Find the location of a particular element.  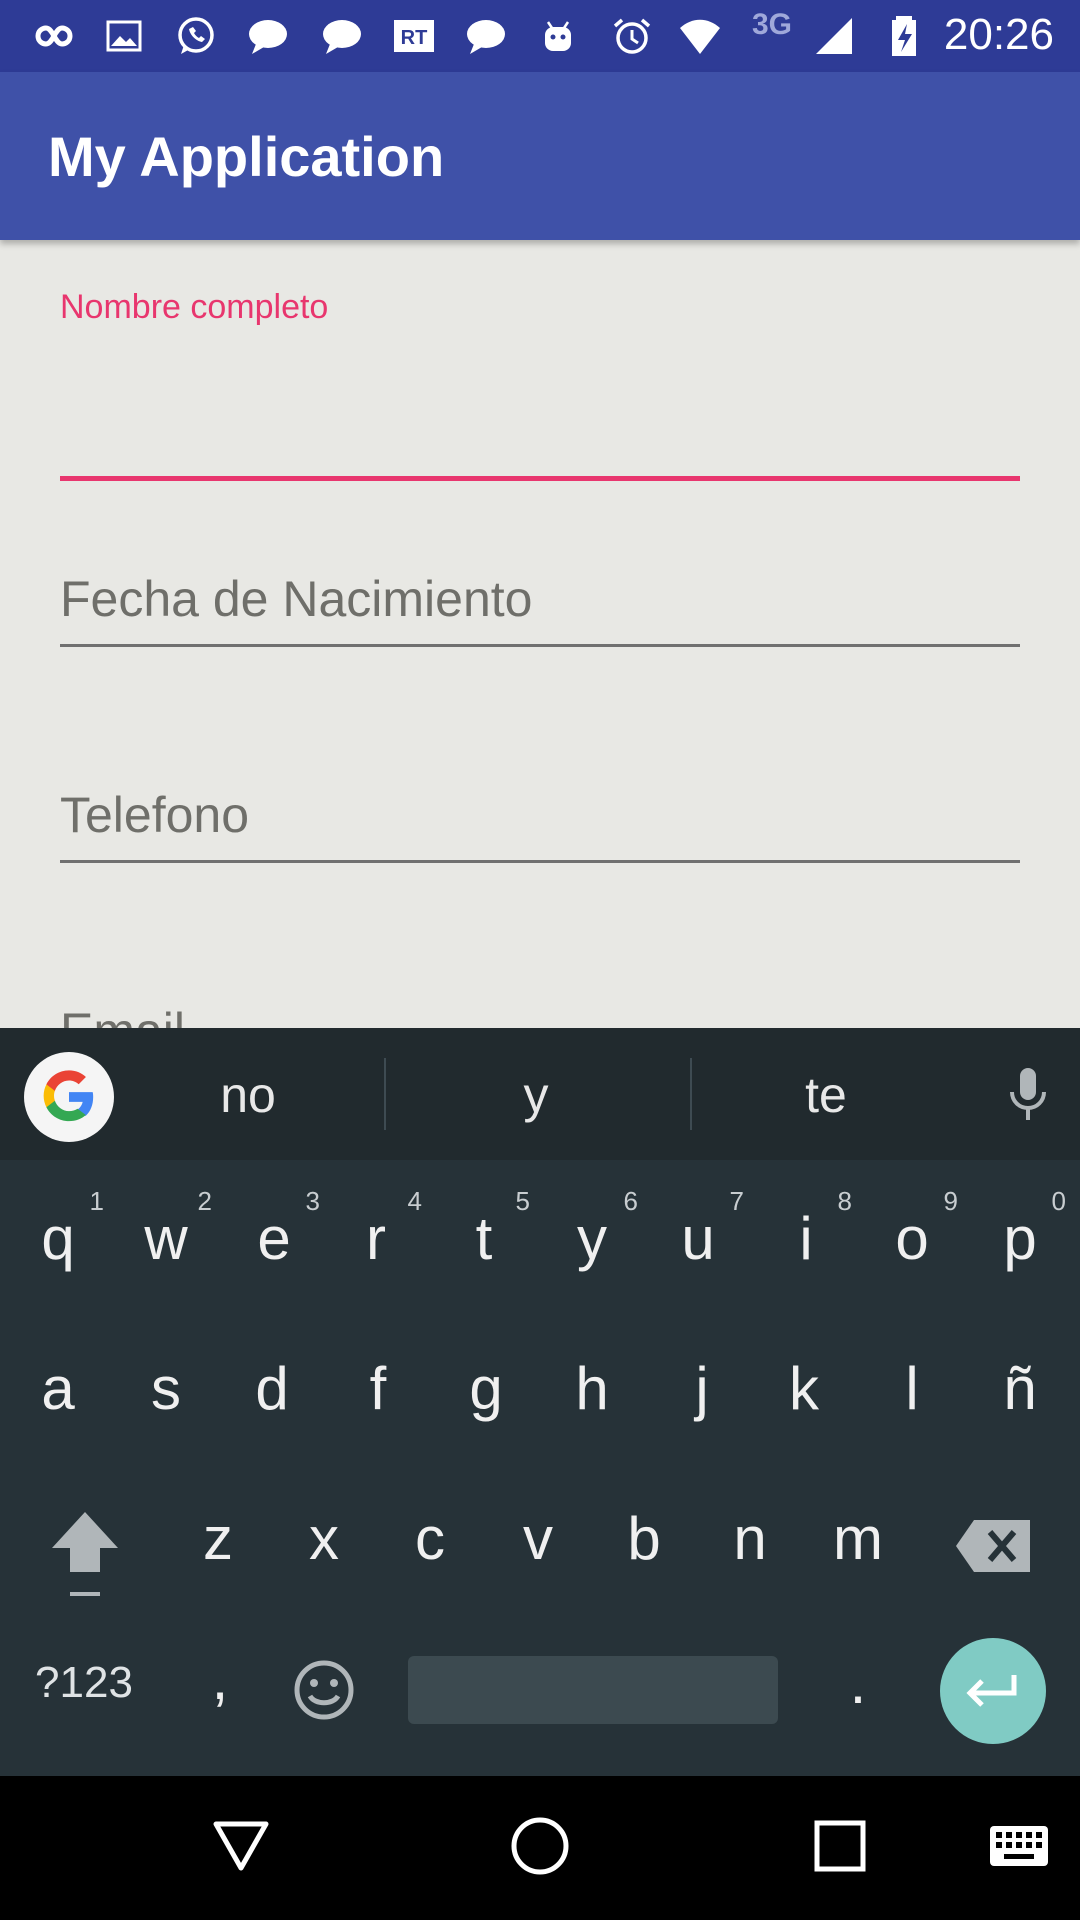

key-t: 5t is located at coordinates (484, 1229).